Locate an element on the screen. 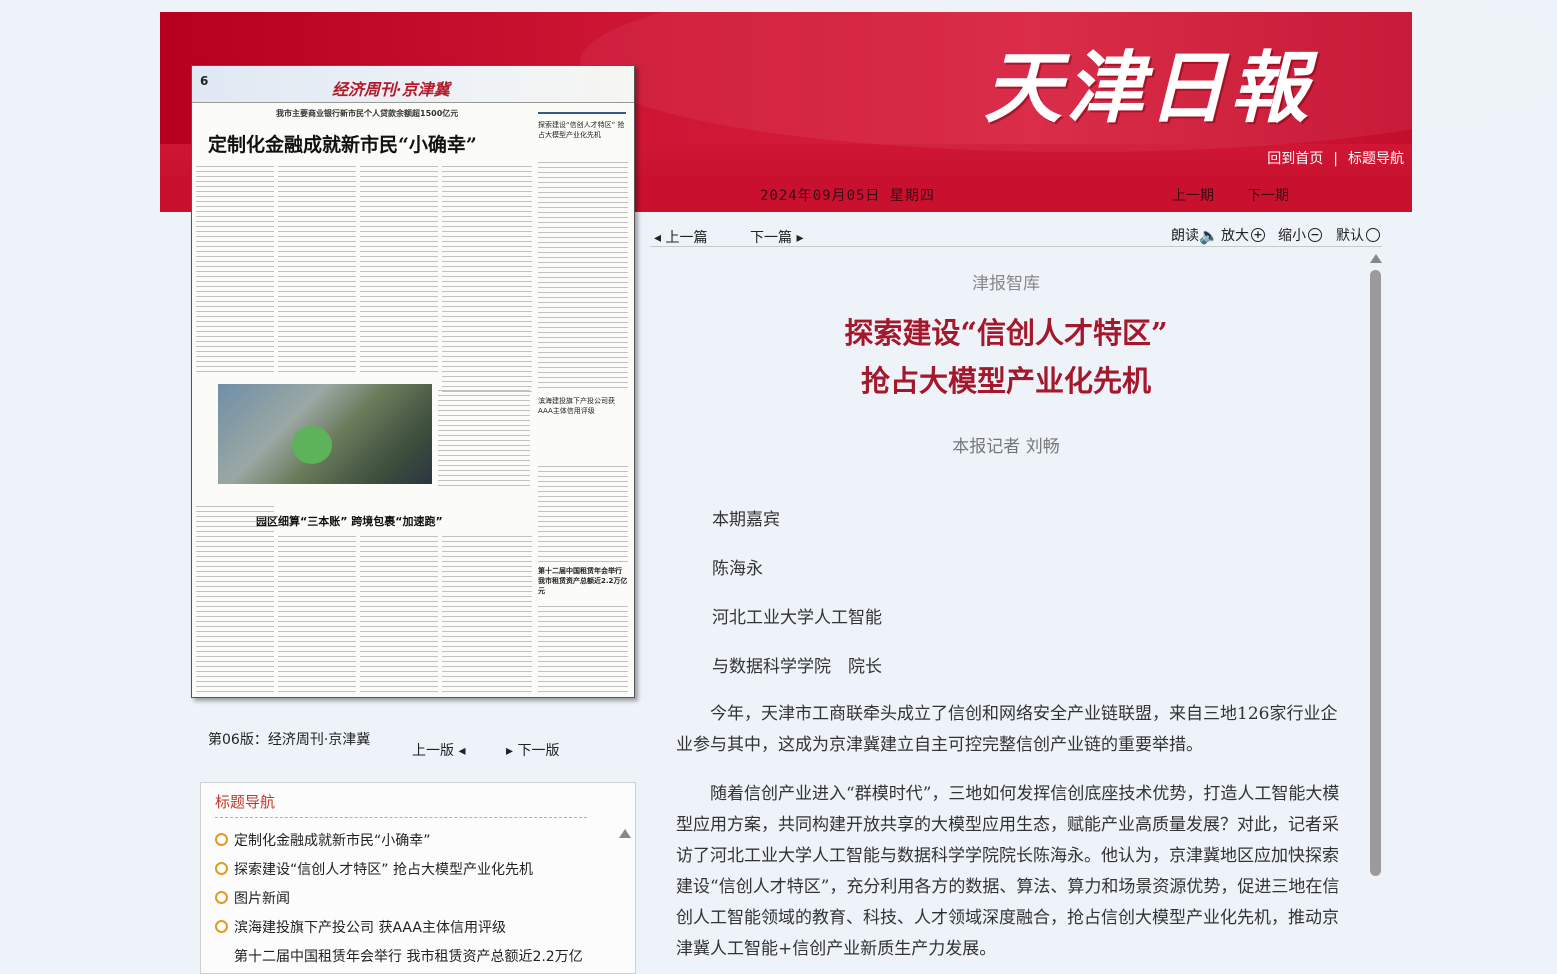 The height and width of the screenshot is (974, 1557). headline-item: 探索建设“信创人才特区” 抢占大模型产业化先机 is located at coordinates (411, 868).